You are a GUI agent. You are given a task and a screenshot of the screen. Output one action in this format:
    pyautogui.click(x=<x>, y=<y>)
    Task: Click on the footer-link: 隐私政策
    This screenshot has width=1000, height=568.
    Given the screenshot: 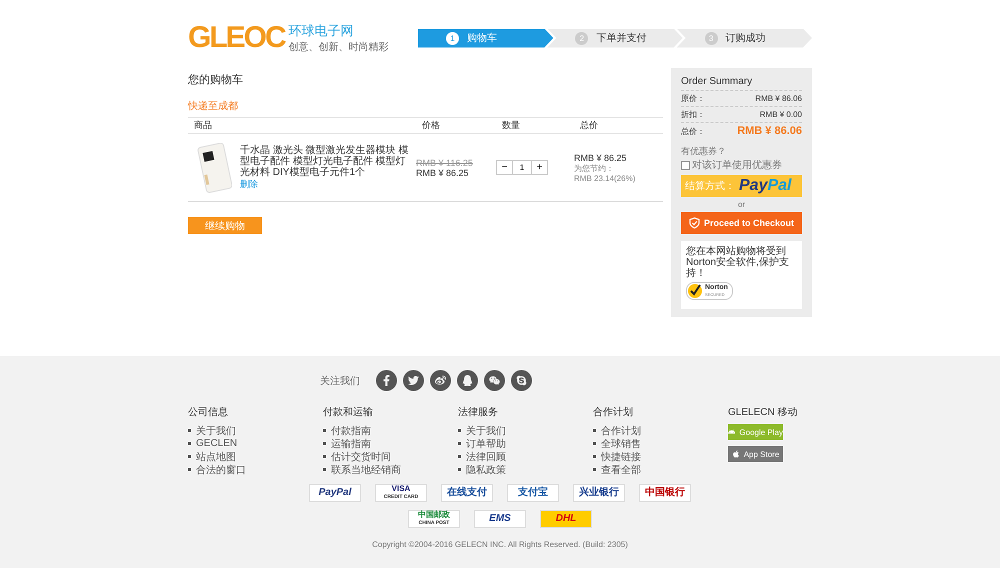 What is the action you would take?
    pyautogui.click(x=525, y=469)
    